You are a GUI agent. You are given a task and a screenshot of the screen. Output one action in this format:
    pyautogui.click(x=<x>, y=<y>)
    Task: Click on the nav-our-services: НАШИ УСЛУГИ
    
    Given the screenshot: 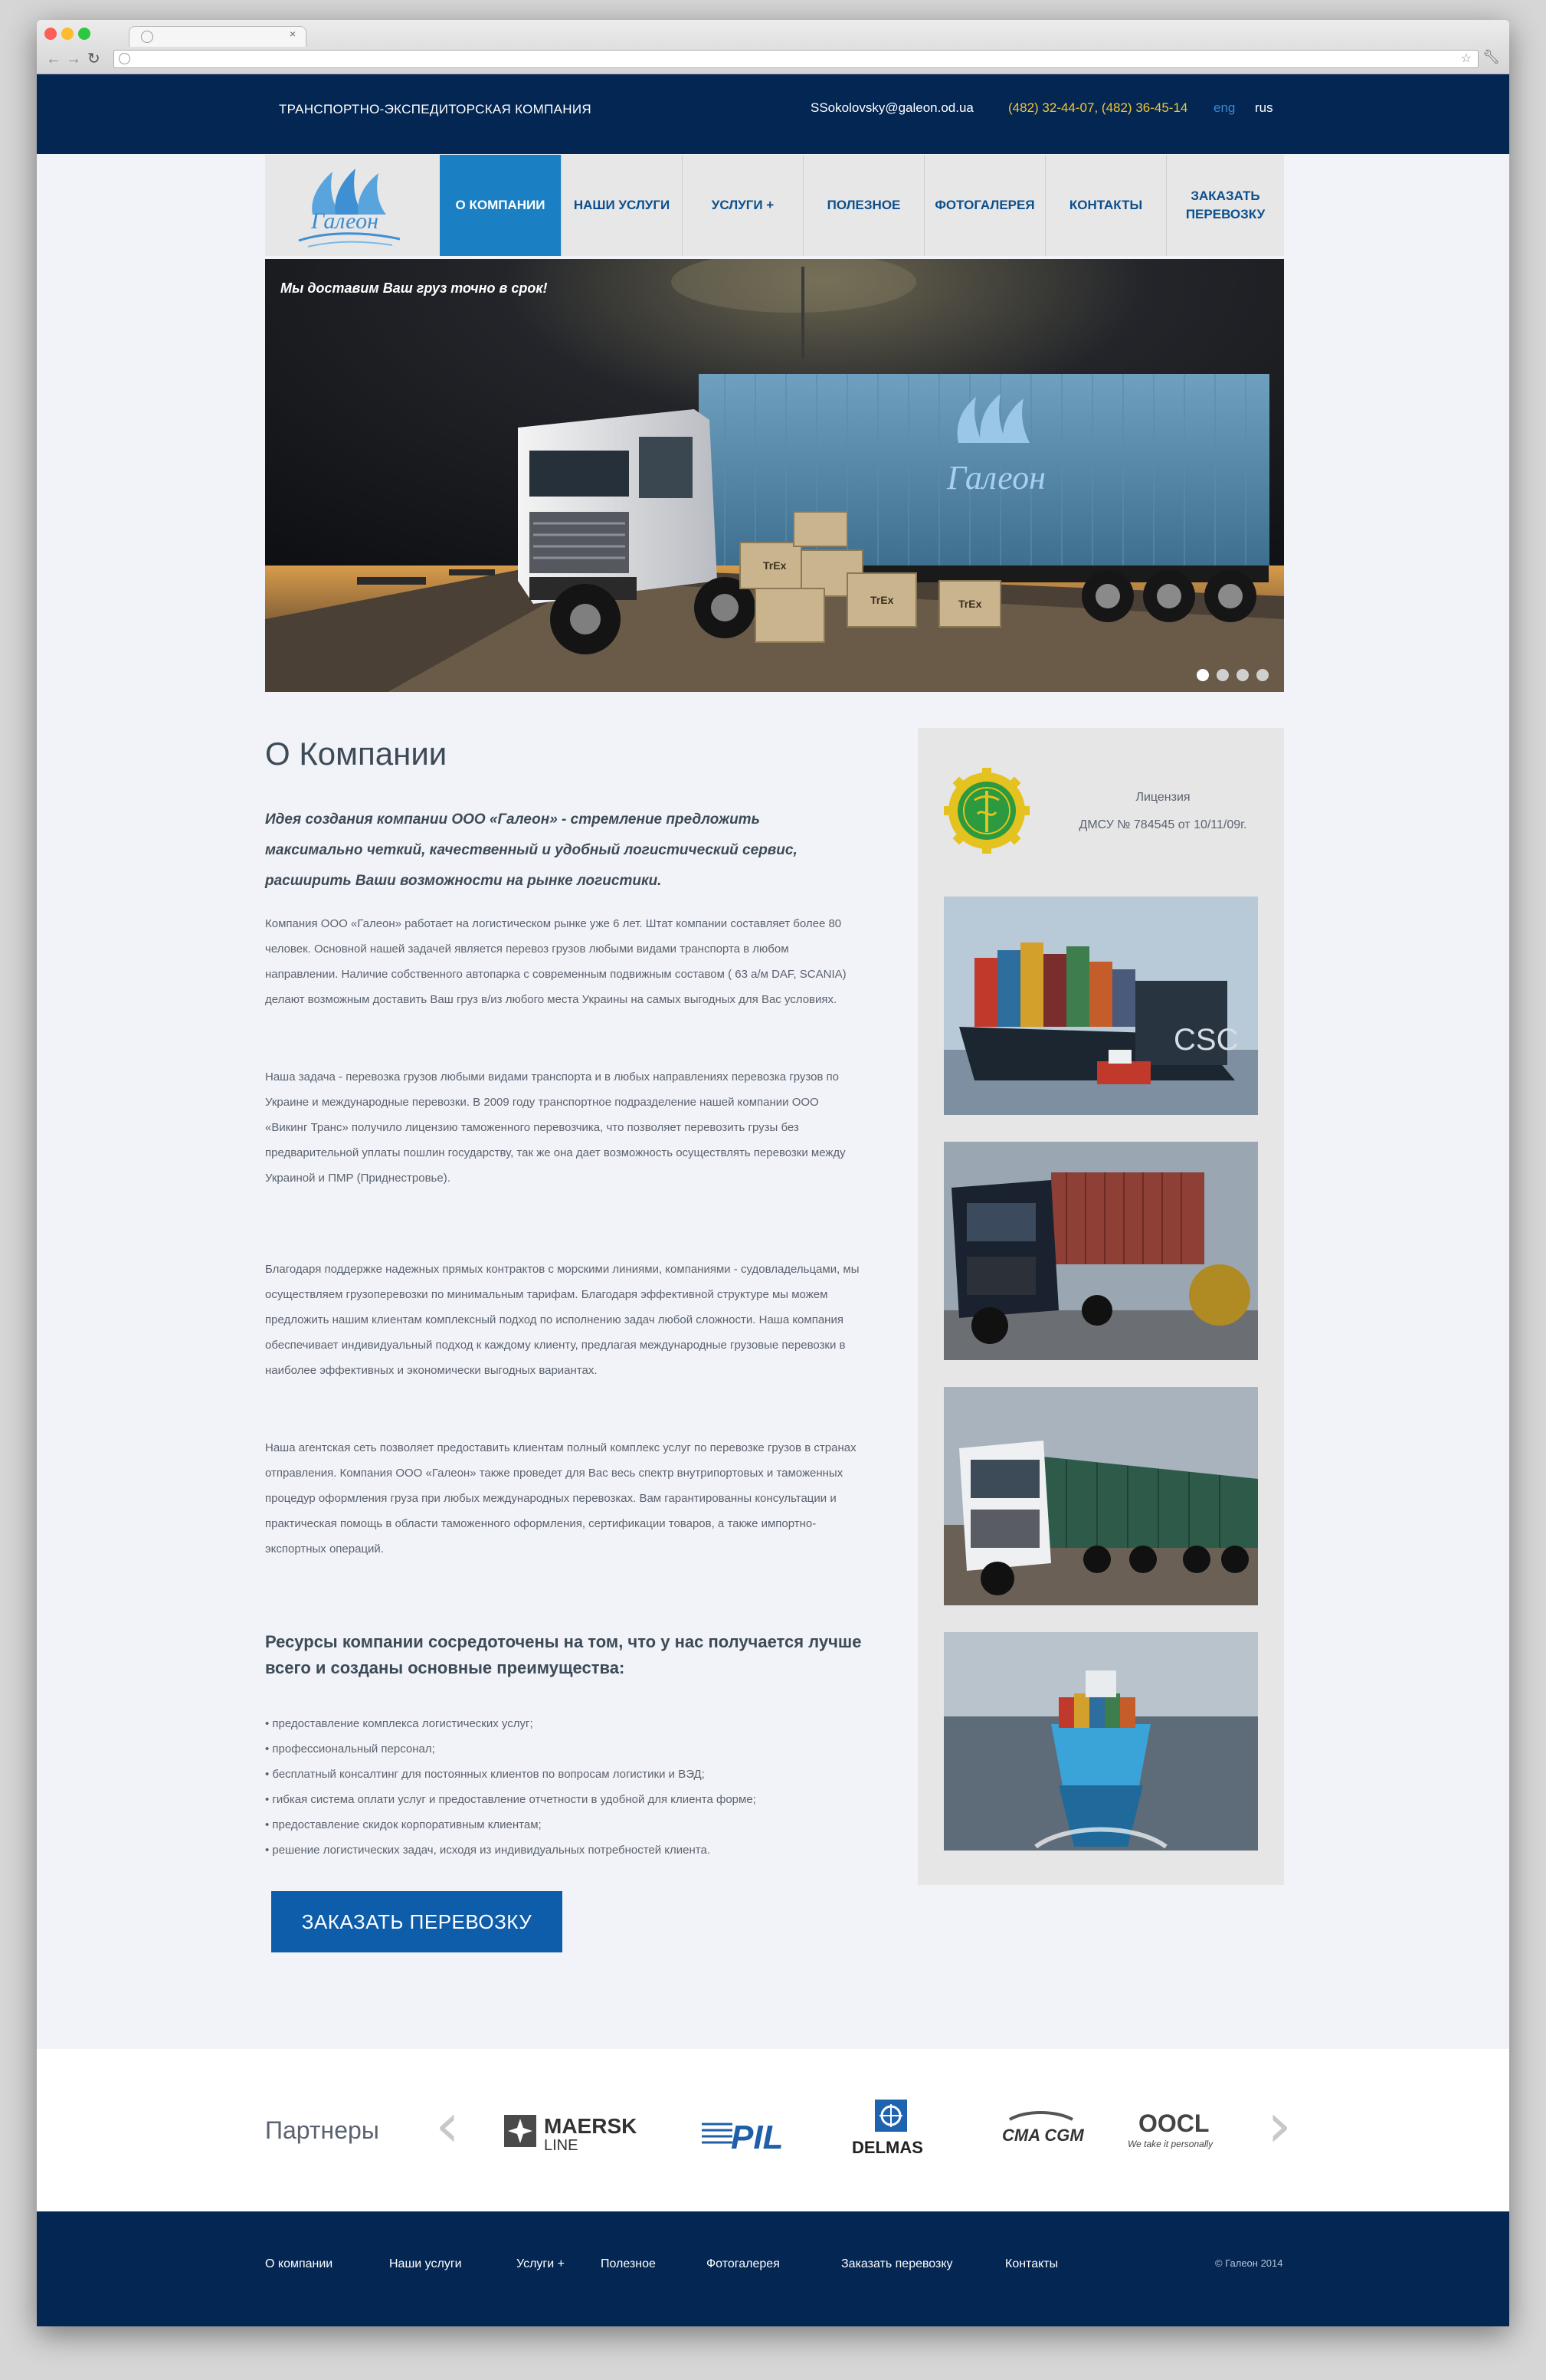 What is the action you would take?
    pyautogui.click(x=621, y=205)
    